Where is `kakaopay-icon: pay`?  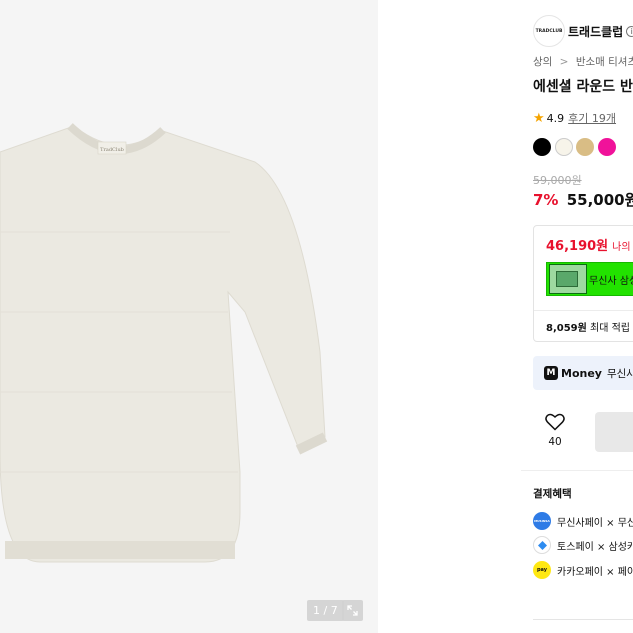 kakaopay-icon: pay is located at coordinates (542, 570).